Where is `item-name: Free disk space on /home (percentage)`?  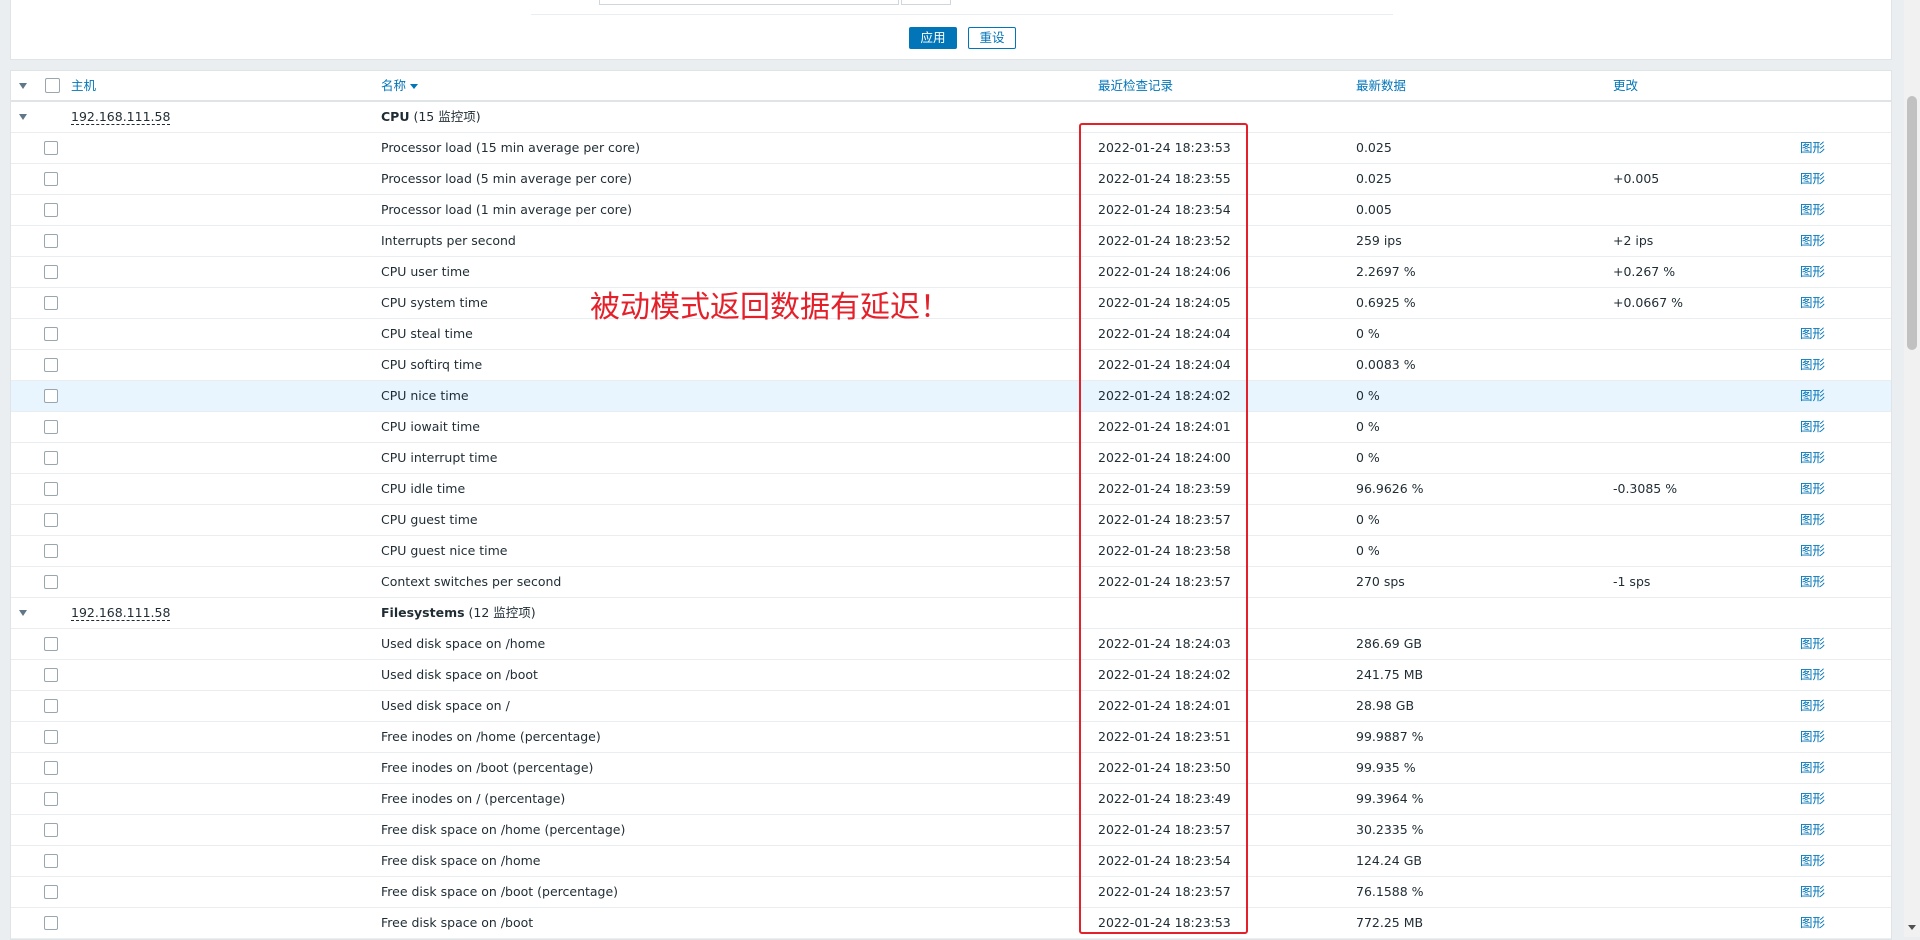 item-name: Free disk space on /home (percentage) is located at coordinates (503, 829).